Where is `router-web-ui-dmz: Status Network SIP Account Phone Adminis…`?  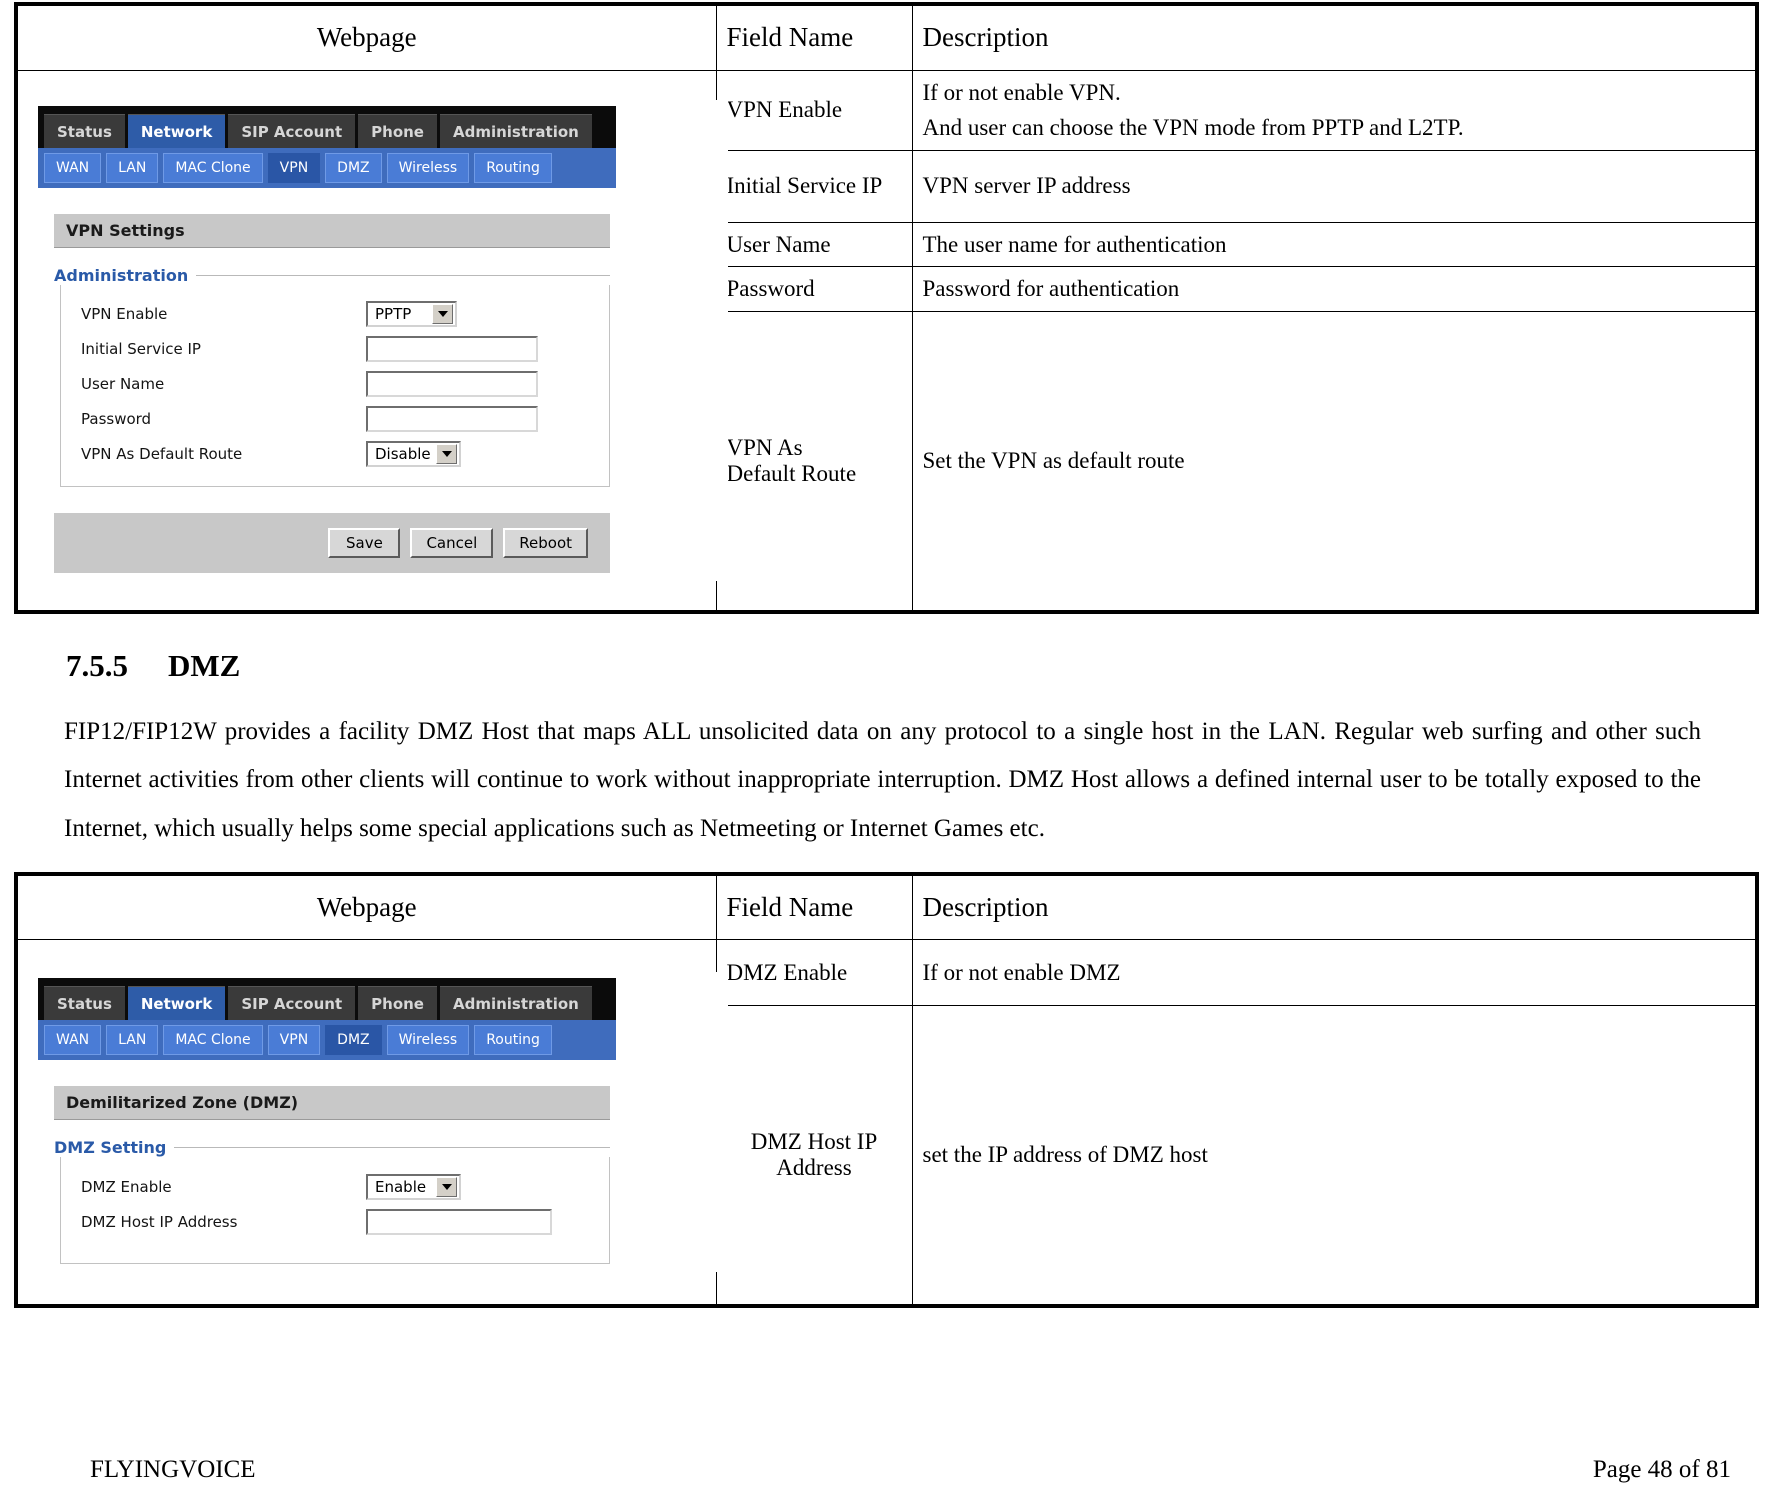
router-web-ui-dmz: Status Network SIP Account Phone Adminis… is located at coordinates (378, 1122).